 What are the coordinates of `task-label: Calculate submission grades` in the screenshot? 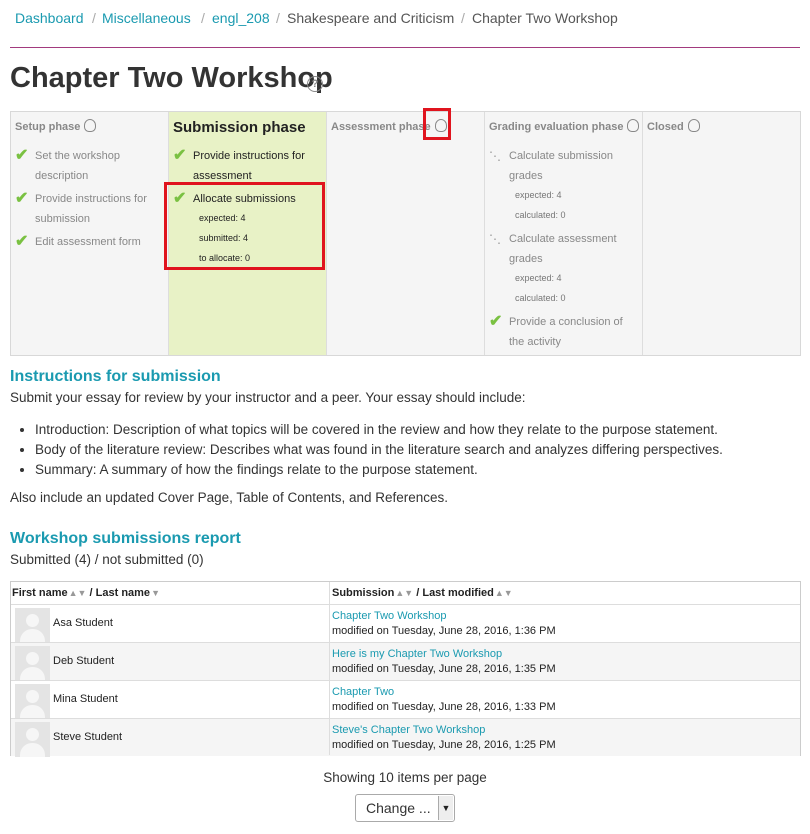 It's located at (568, 166).